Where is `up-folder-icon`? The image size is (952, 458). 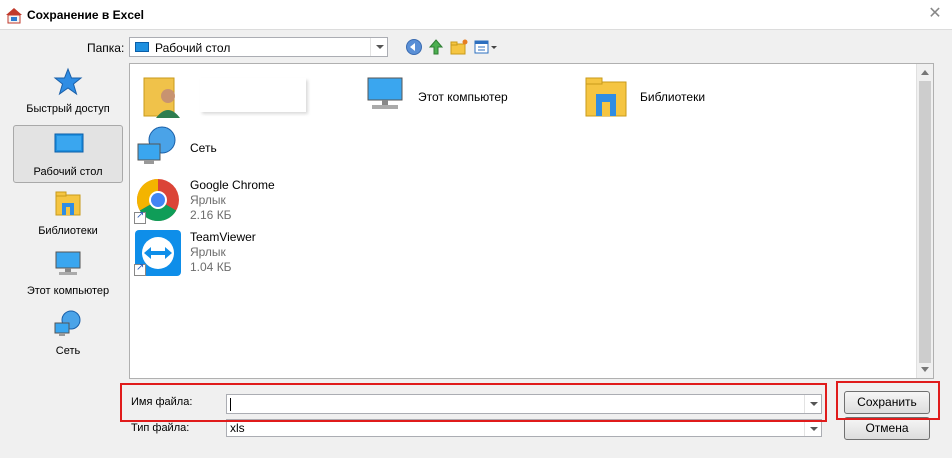 up-folder-icon is located at coordinates (436, 47).